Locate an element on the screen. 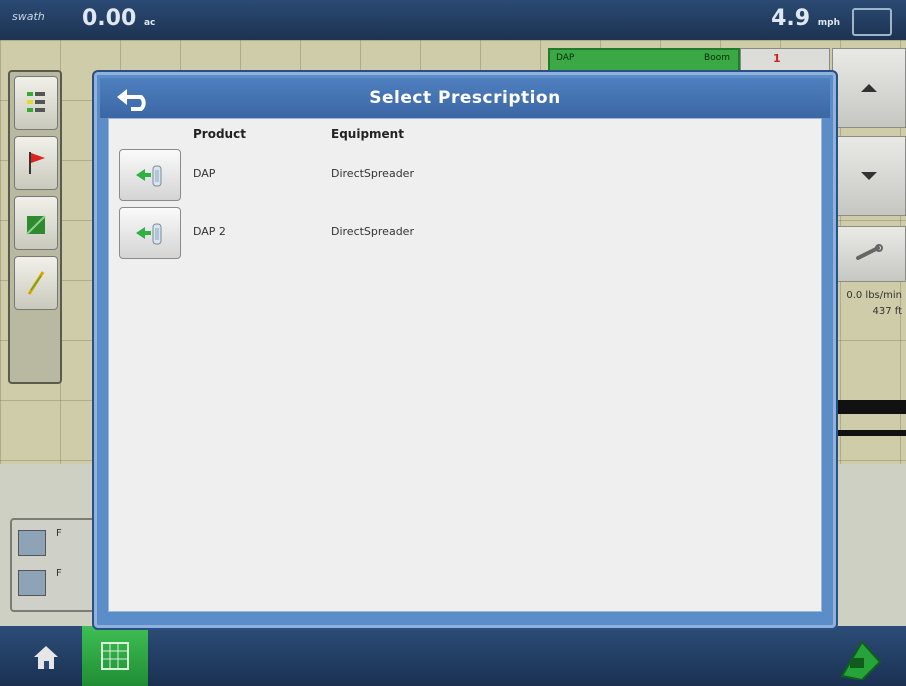 This screenshot has width=906, height=686. divider-bar is located at coordinates (869, 407).